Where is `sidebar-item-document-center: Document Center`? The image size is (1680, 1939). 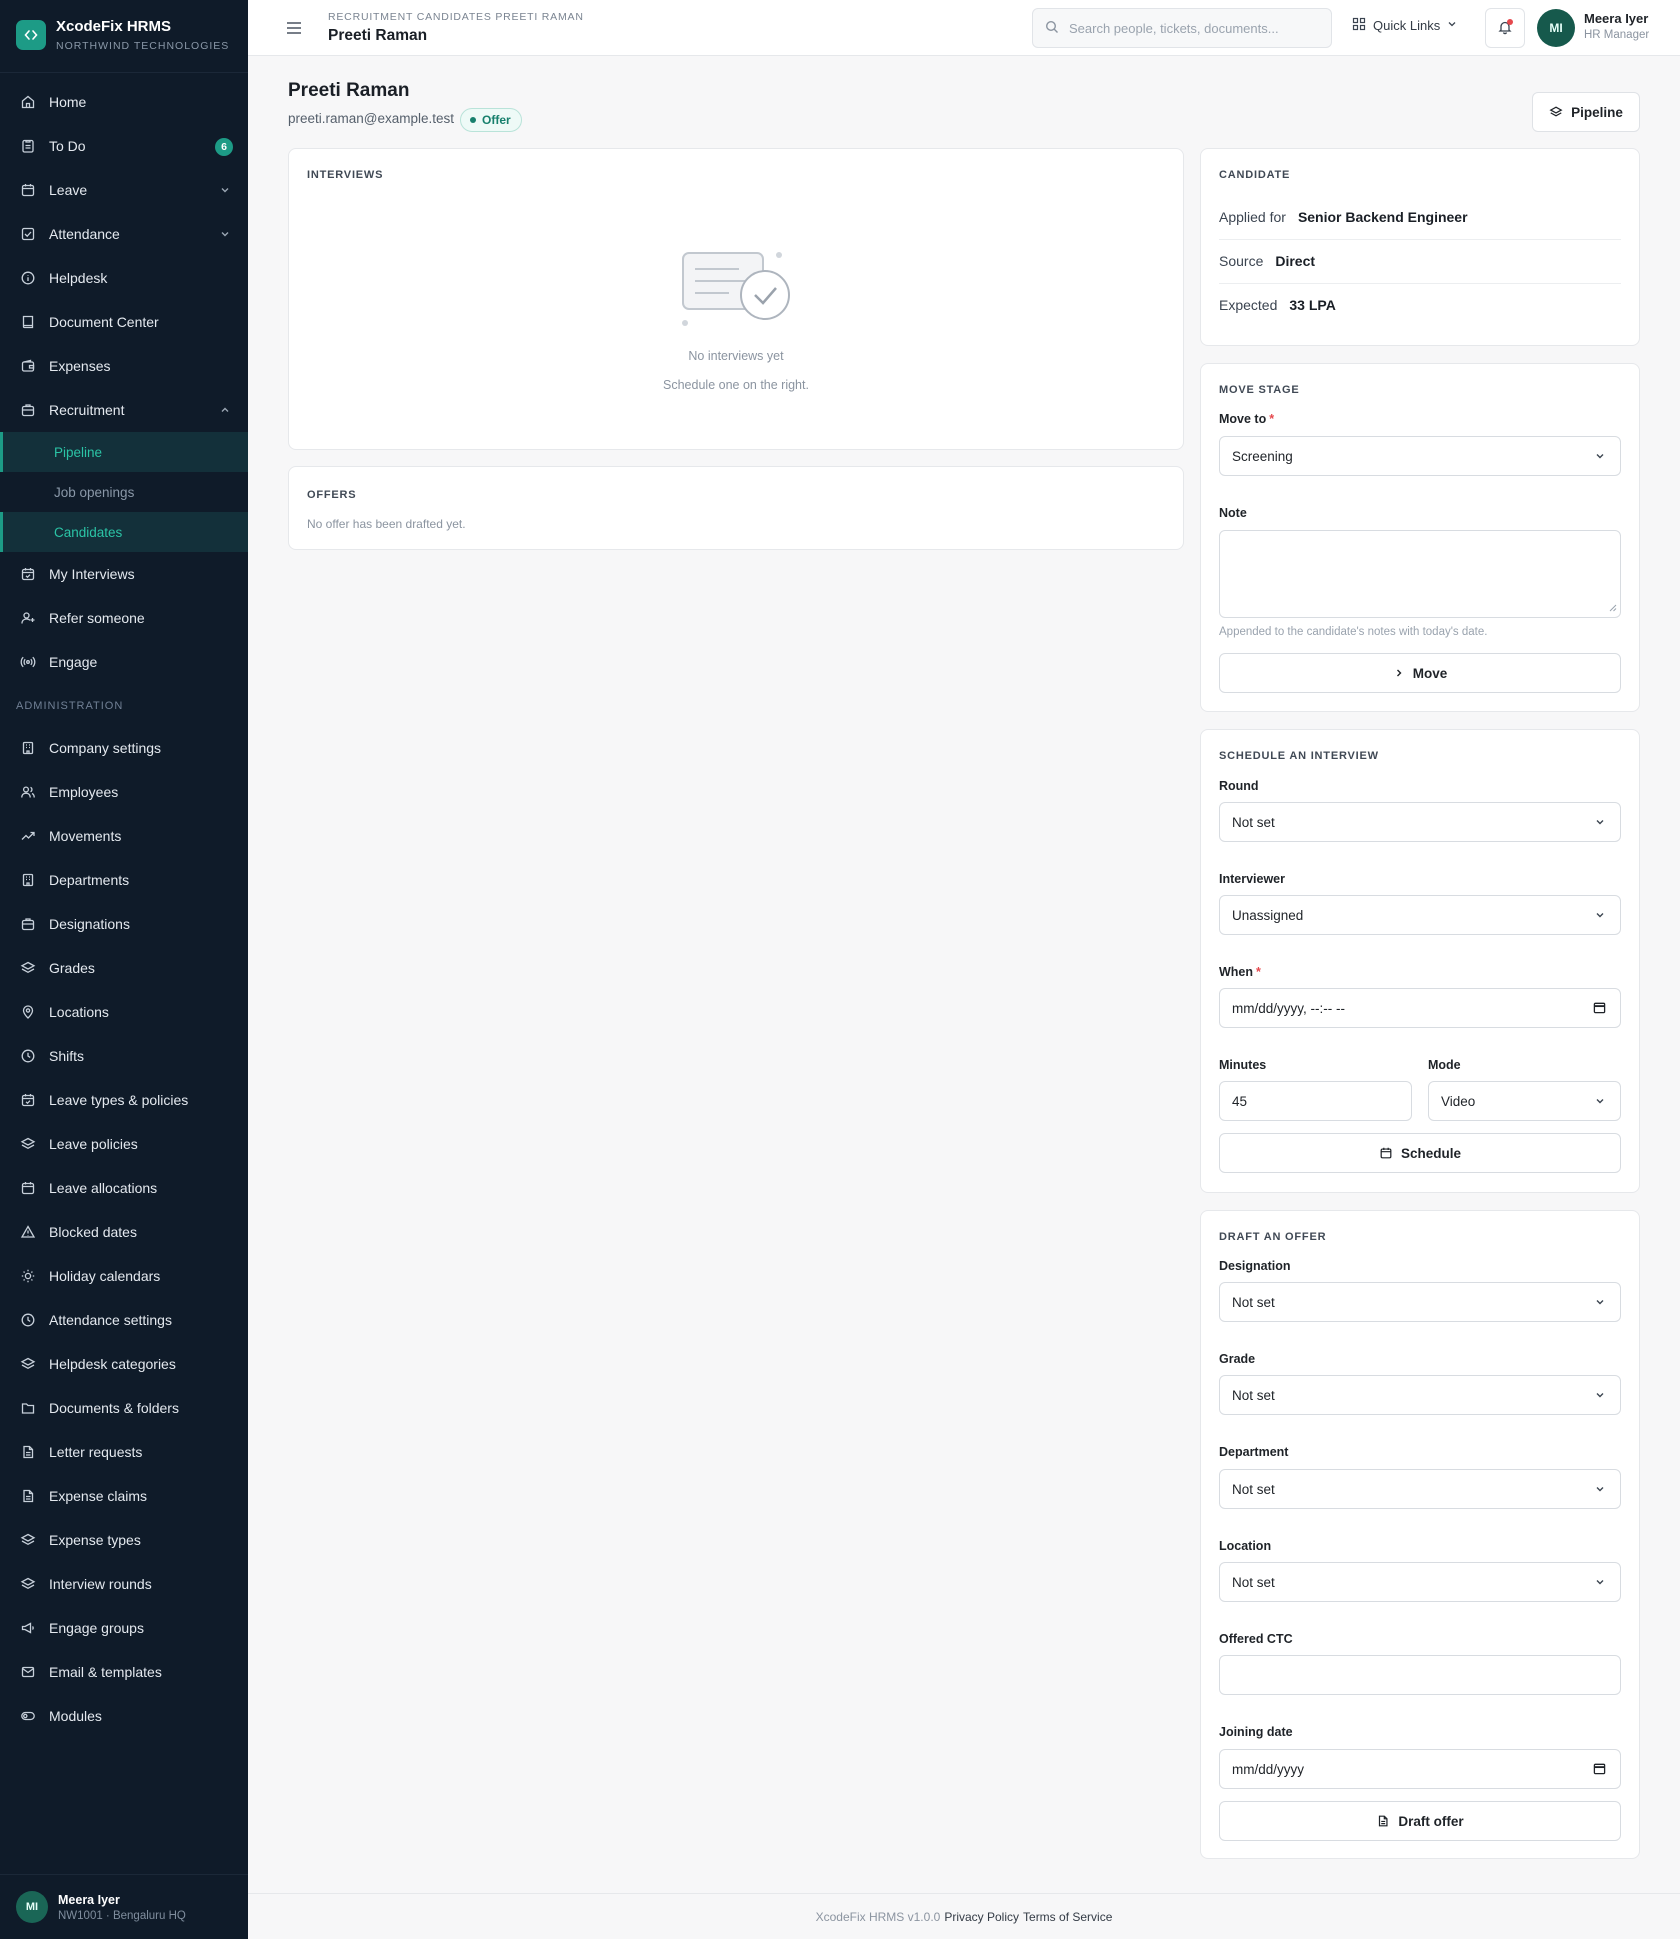 sidebar-item-document-center: Document Center is located at coordinates (124, 322).